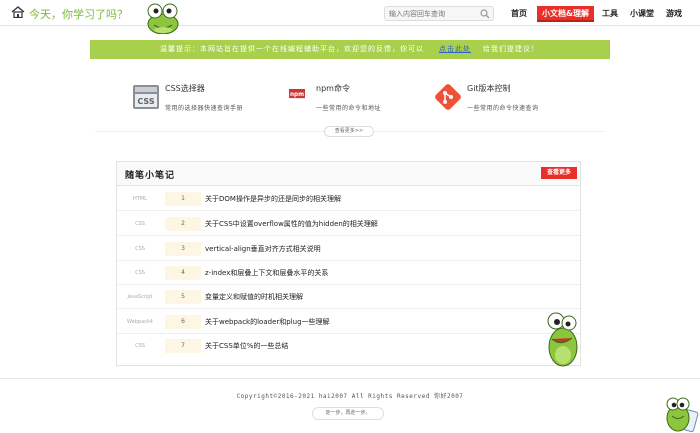 This screenshot has height=433, width=700. What do you see at coordinates (78, 14) in the screenshot?
I see `site-slogan: 今天，你学习了吗？` at bounding box center [78, 14].